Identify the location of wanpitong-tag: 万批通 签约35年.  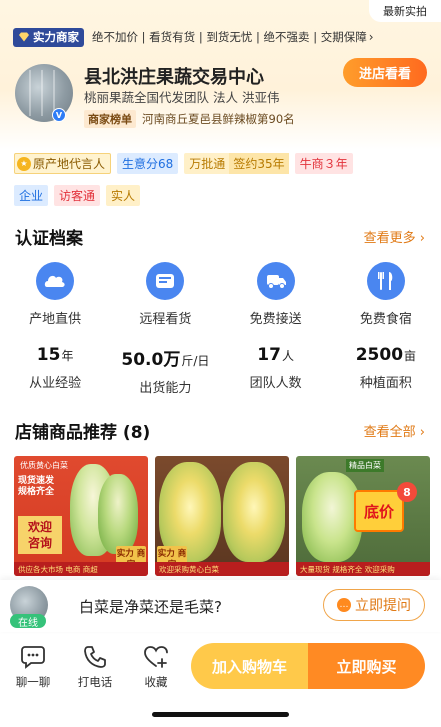
(236, 163).